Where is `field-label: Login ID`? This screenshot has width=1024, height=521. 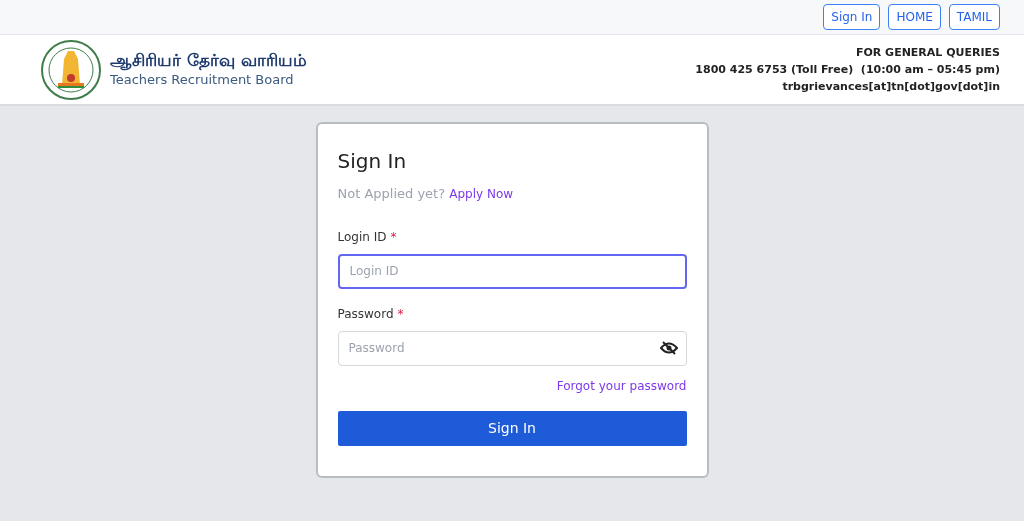
field-label: Login ID is located at coordinates (362, 236).